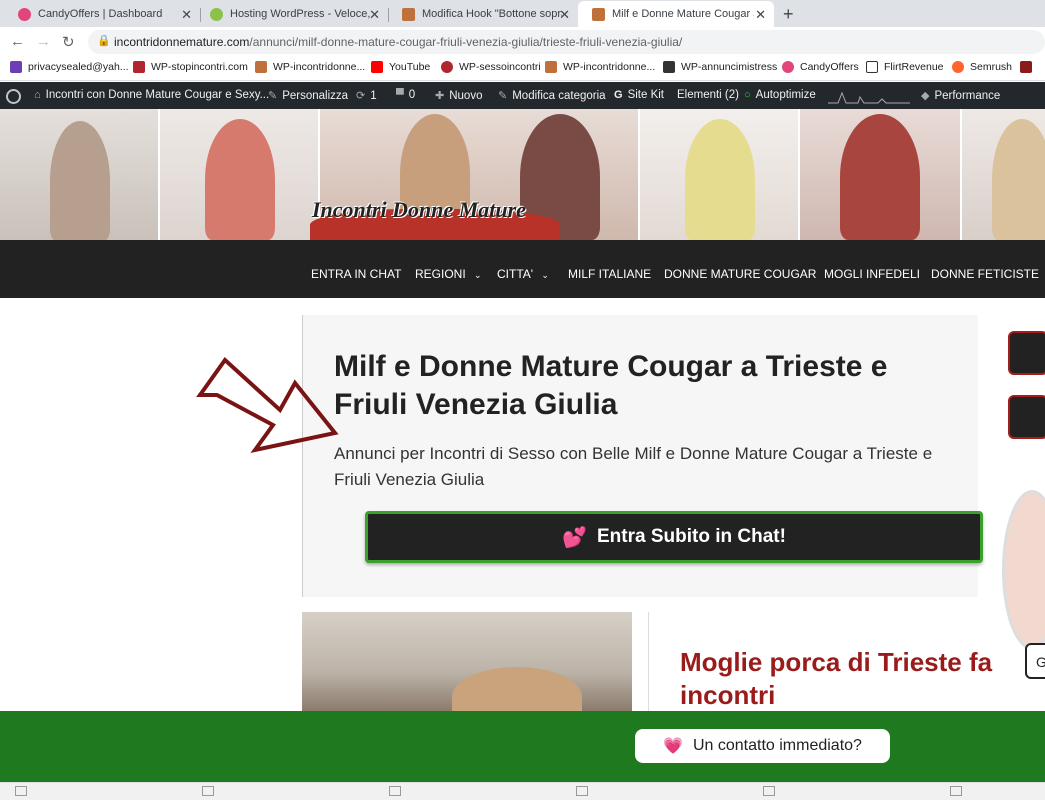 The width and height of the screenshot is (1045, 800). Describe the element at coordinates (740, 274) in the screenshot. I see `menu-item-donne-mature-cougar: DONNE MATURE COUGAR` at that location.